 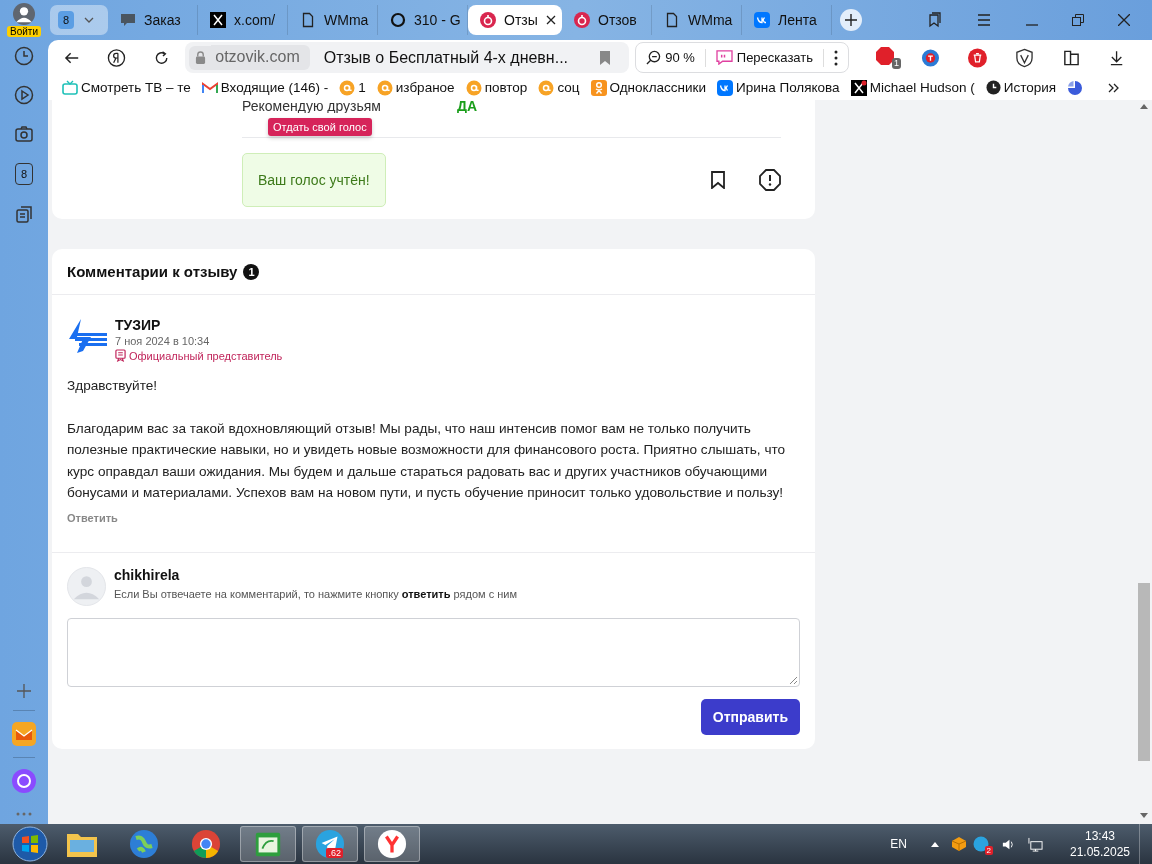 I want to click on otzovik-icon, so click(x=582, y=20).